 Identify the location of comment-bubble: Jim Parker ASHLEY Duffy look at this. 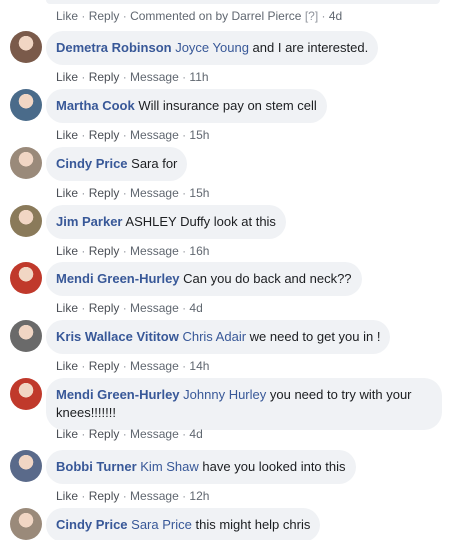
(166, 222).